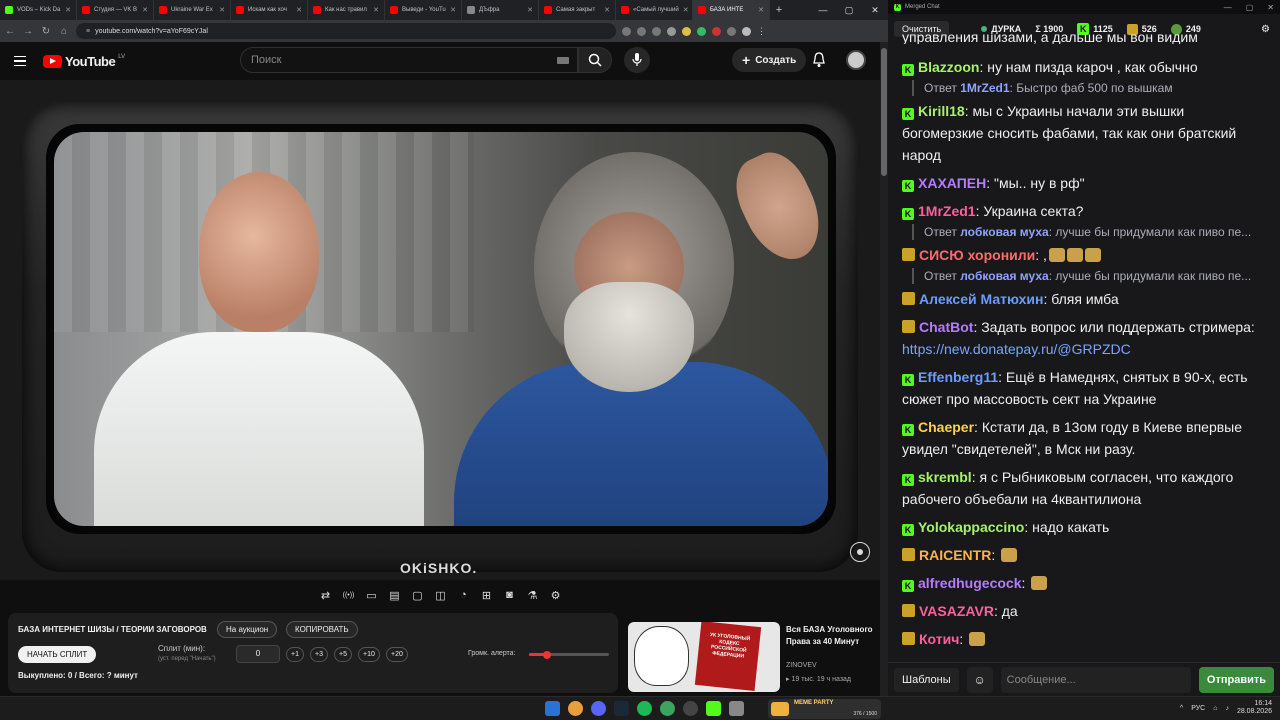 The image size is (1280, 720). Describe the element at coordinates (713, 708) in the screenshot. I see `kick-app-icon` at that location.